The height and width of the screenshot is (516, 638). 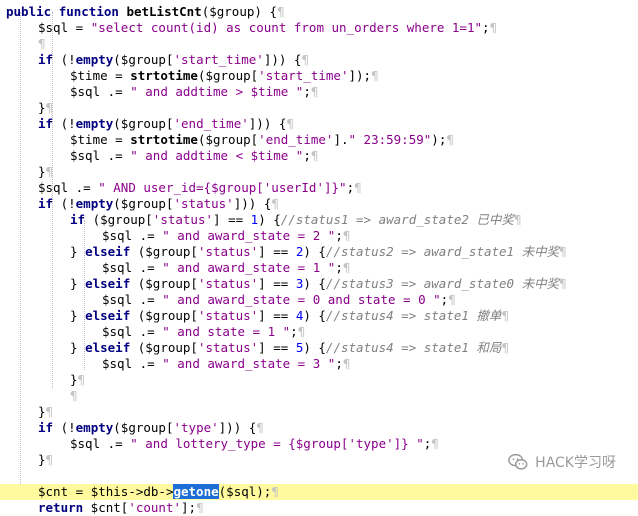 What do you see at coordinates (319, 124) in the screenshot?
I see `code-line: if (!empty($group['end_time'])) {¶` at bounding box center [319, 124].